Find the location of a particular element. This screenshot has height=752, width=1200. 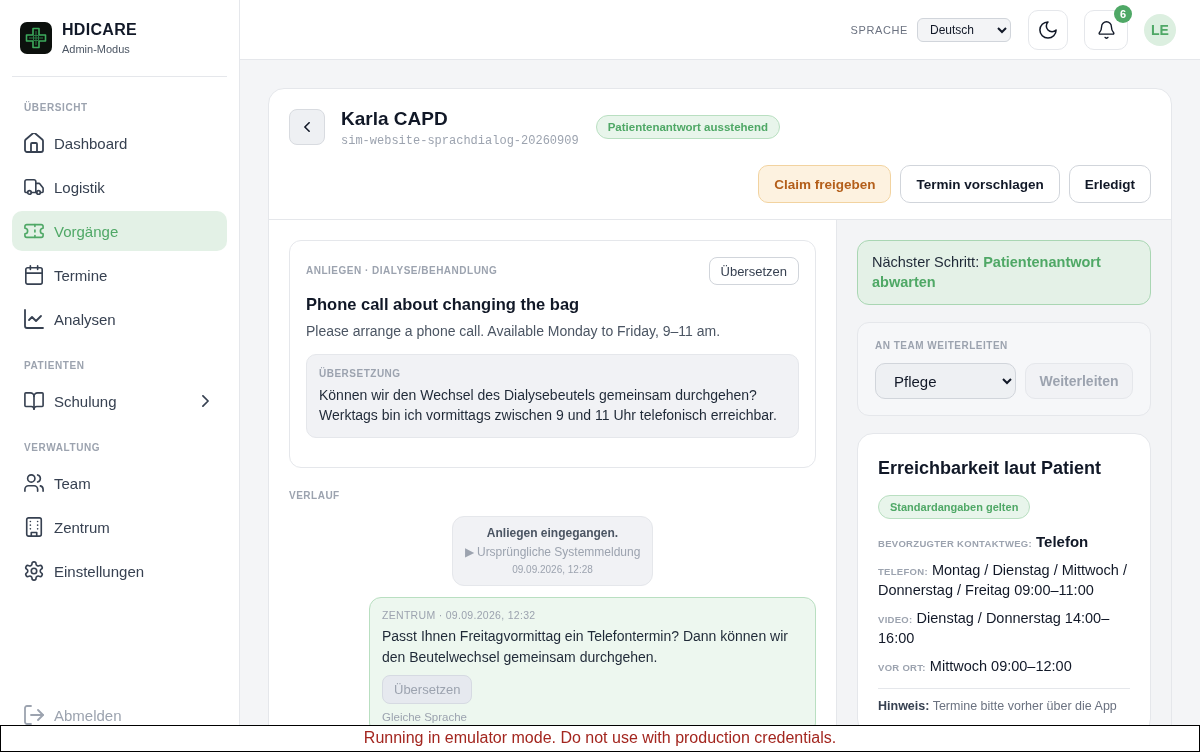

back-button is located at coordinates (307, 127).